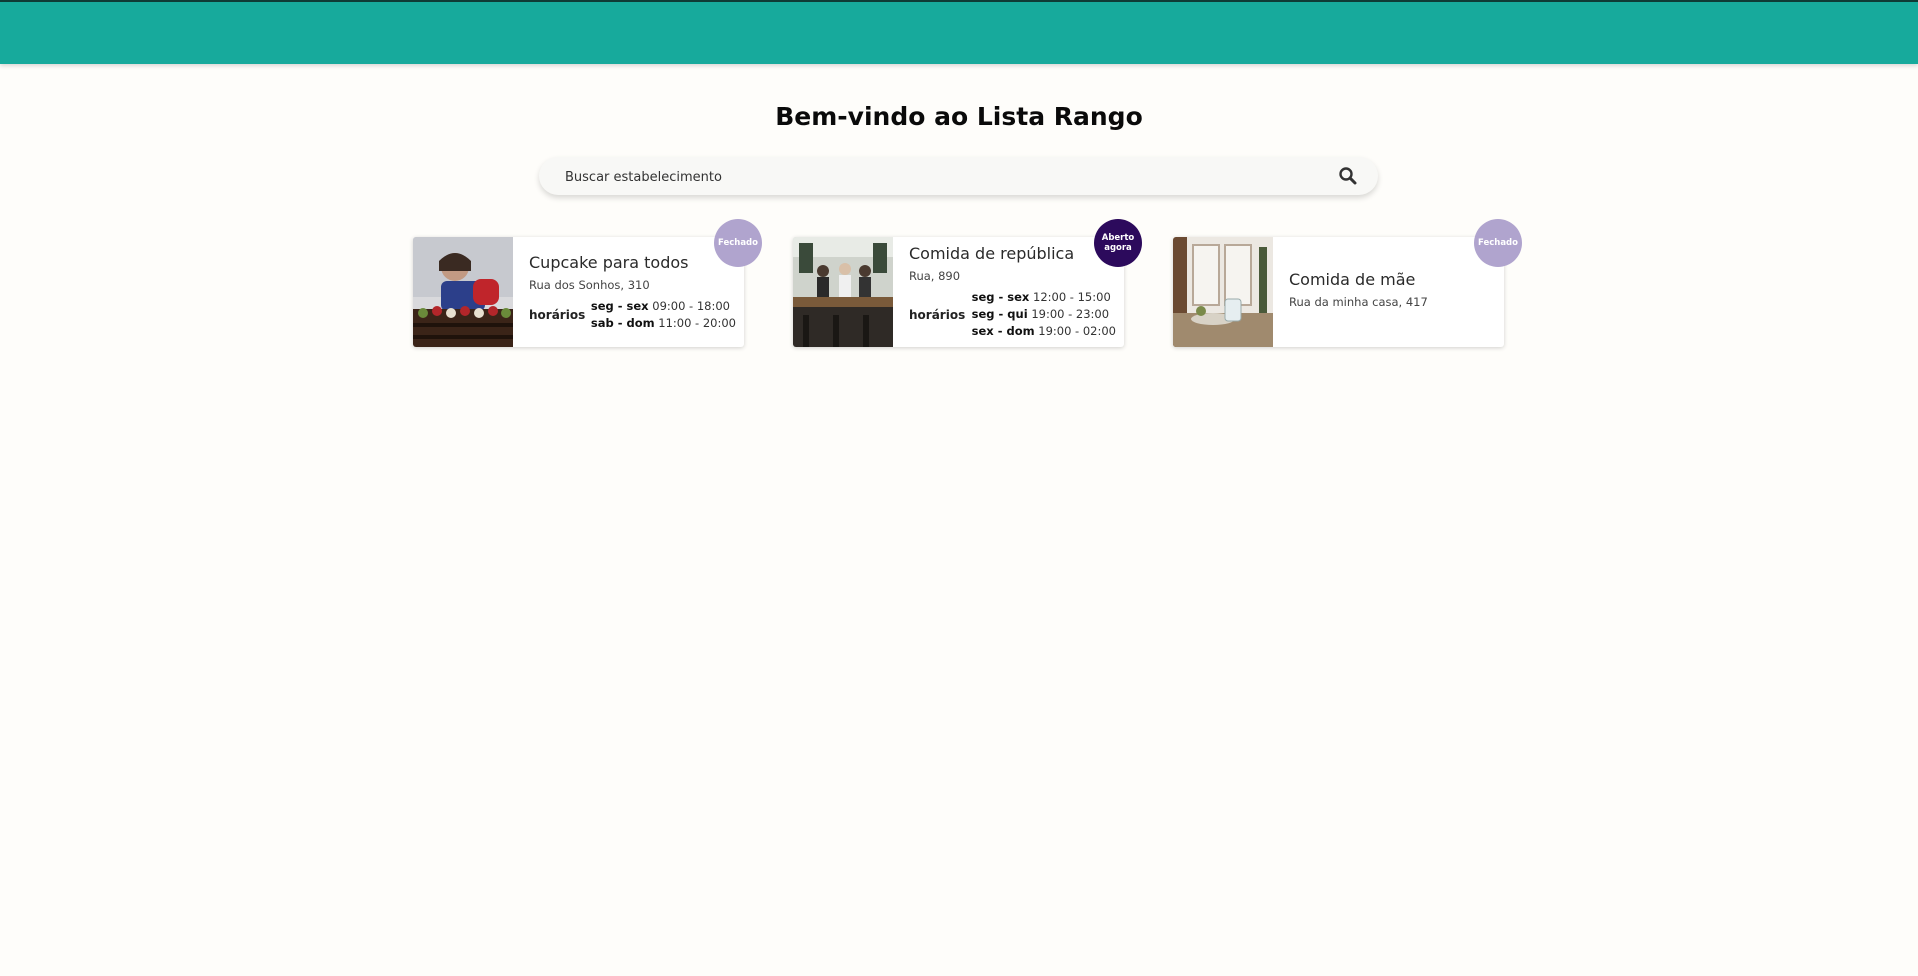 Image resolution: width=1918 pixels, height=976 pixels. What do you see at coordinates (992, 253) in the screenshot?
I see `restaurant-name: Comida de república` at bounding box center [992, 253].